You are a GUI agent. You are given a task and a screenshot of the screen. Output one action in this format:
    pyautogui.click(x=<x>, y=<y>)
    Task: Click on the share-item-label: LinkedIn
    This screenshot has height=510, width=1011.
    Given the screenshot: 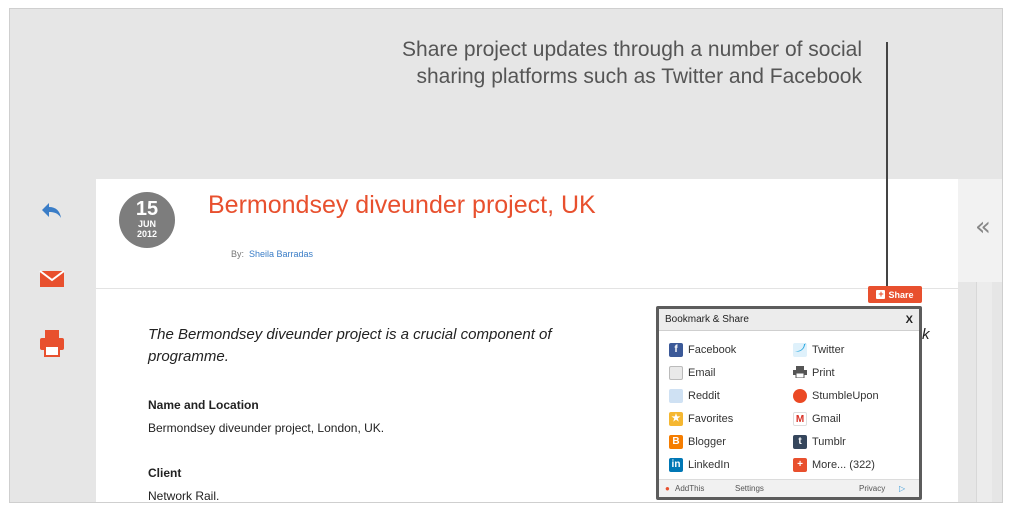 What is the action you would take?
    pyautogui.click(x=709, y=465)
    